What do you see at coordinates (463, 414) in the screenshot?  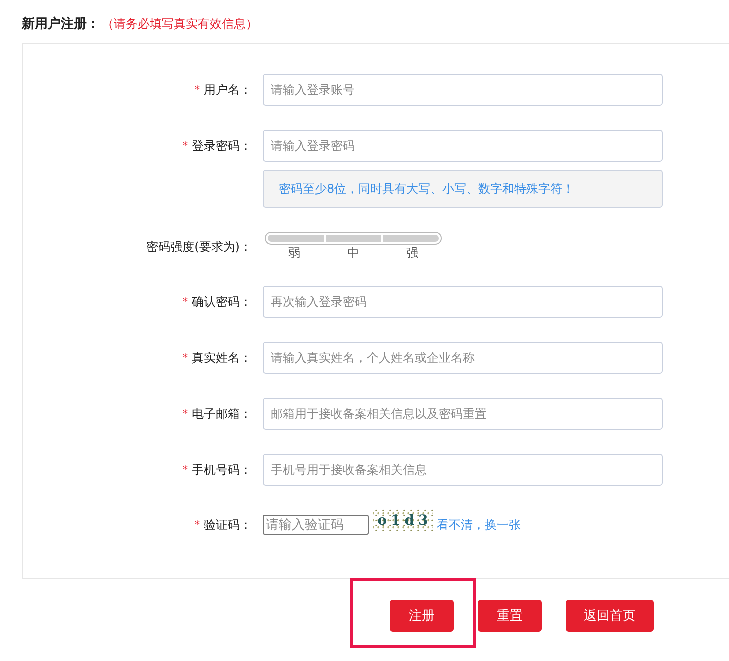 I see `input-field: 邮箱用于接收备案相关信息以及密码重置` at bounding box center [463, 414].